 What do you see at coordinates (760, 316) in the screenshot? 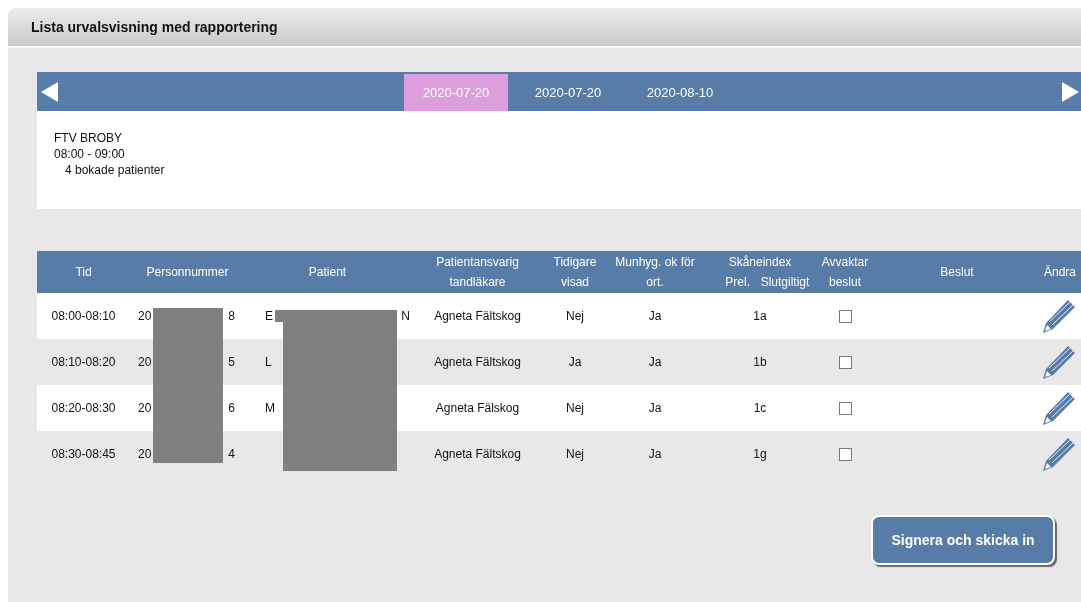
I see `table-cell-text: 1a` at bounding box center [760, 316].